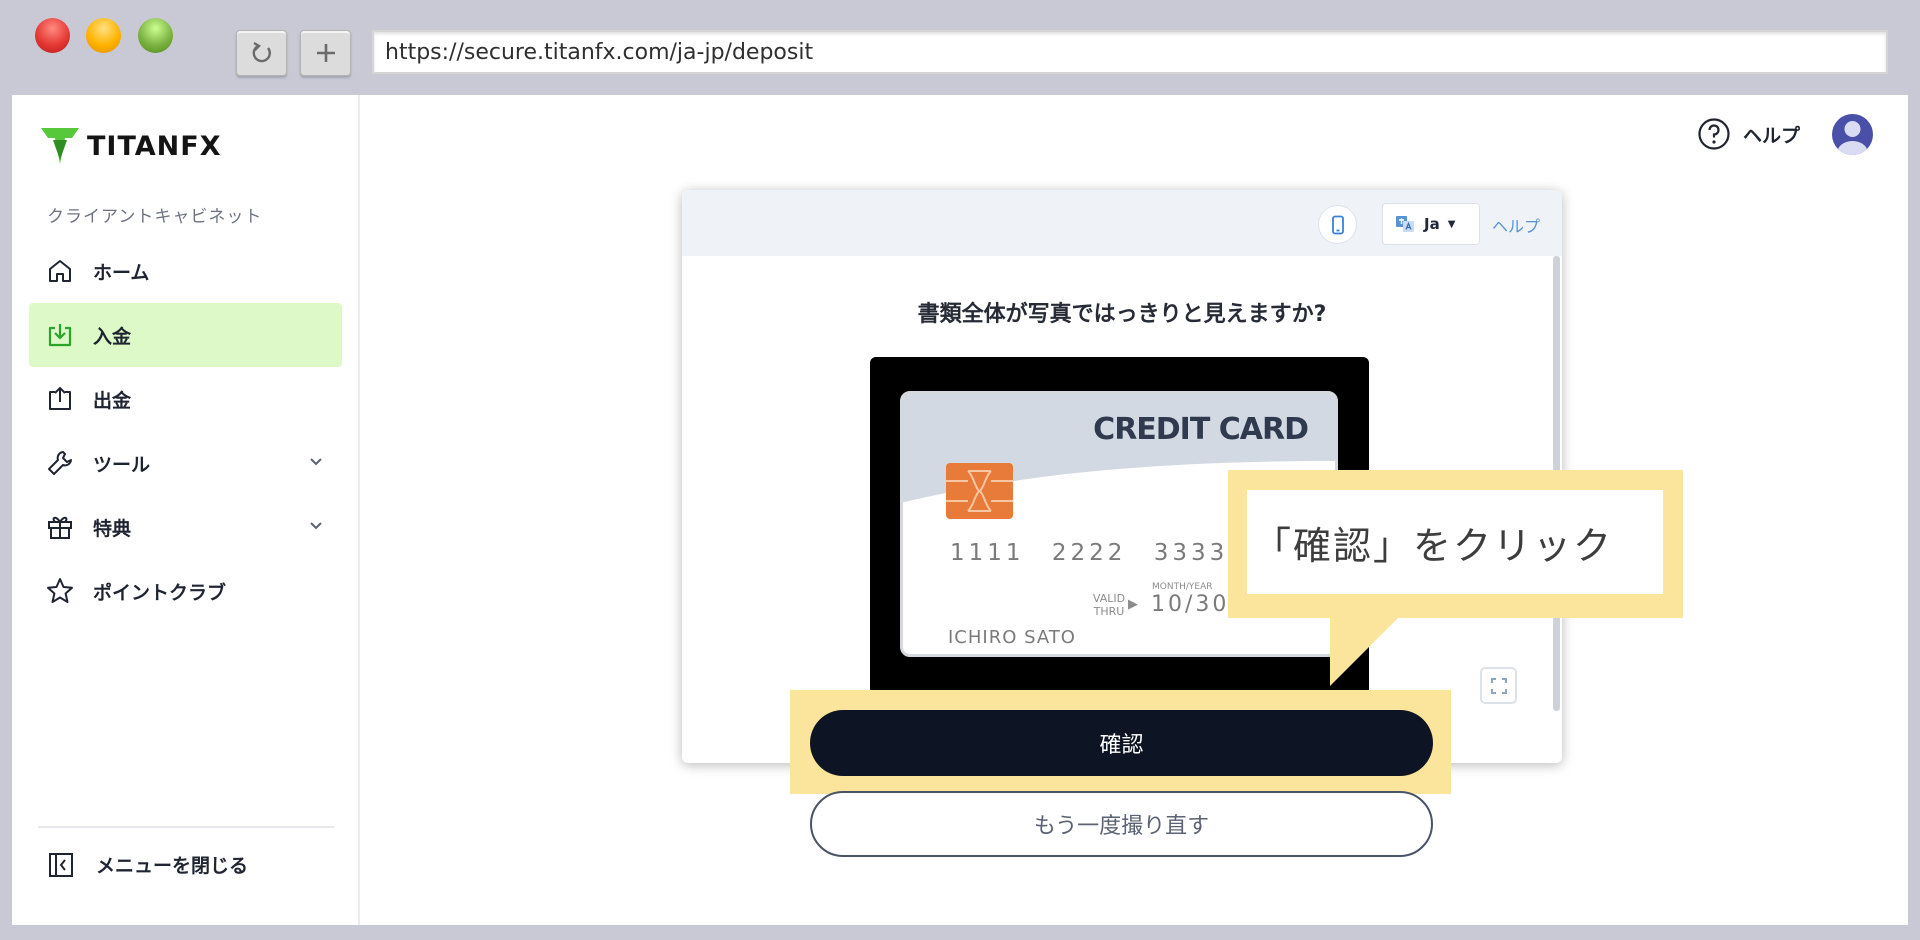 The width and height of the screenshot is (1920, 940). What do you see at coordinates (1130, 52) in the screenshot?
I see `address-bar: https://secure.titanfx.com/ja-jp/deposit` at bounding box center [1130, 52].